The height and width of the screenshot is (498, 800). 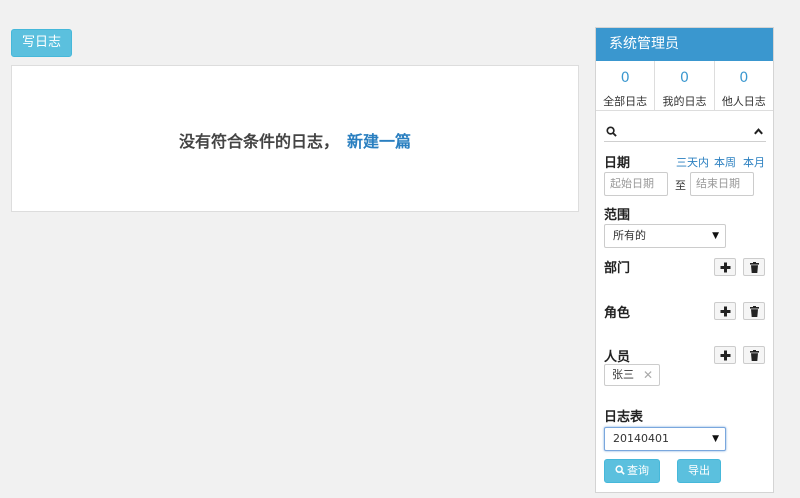 I want to click on start-date-input: 起始日期, so click(x=636, y=184).